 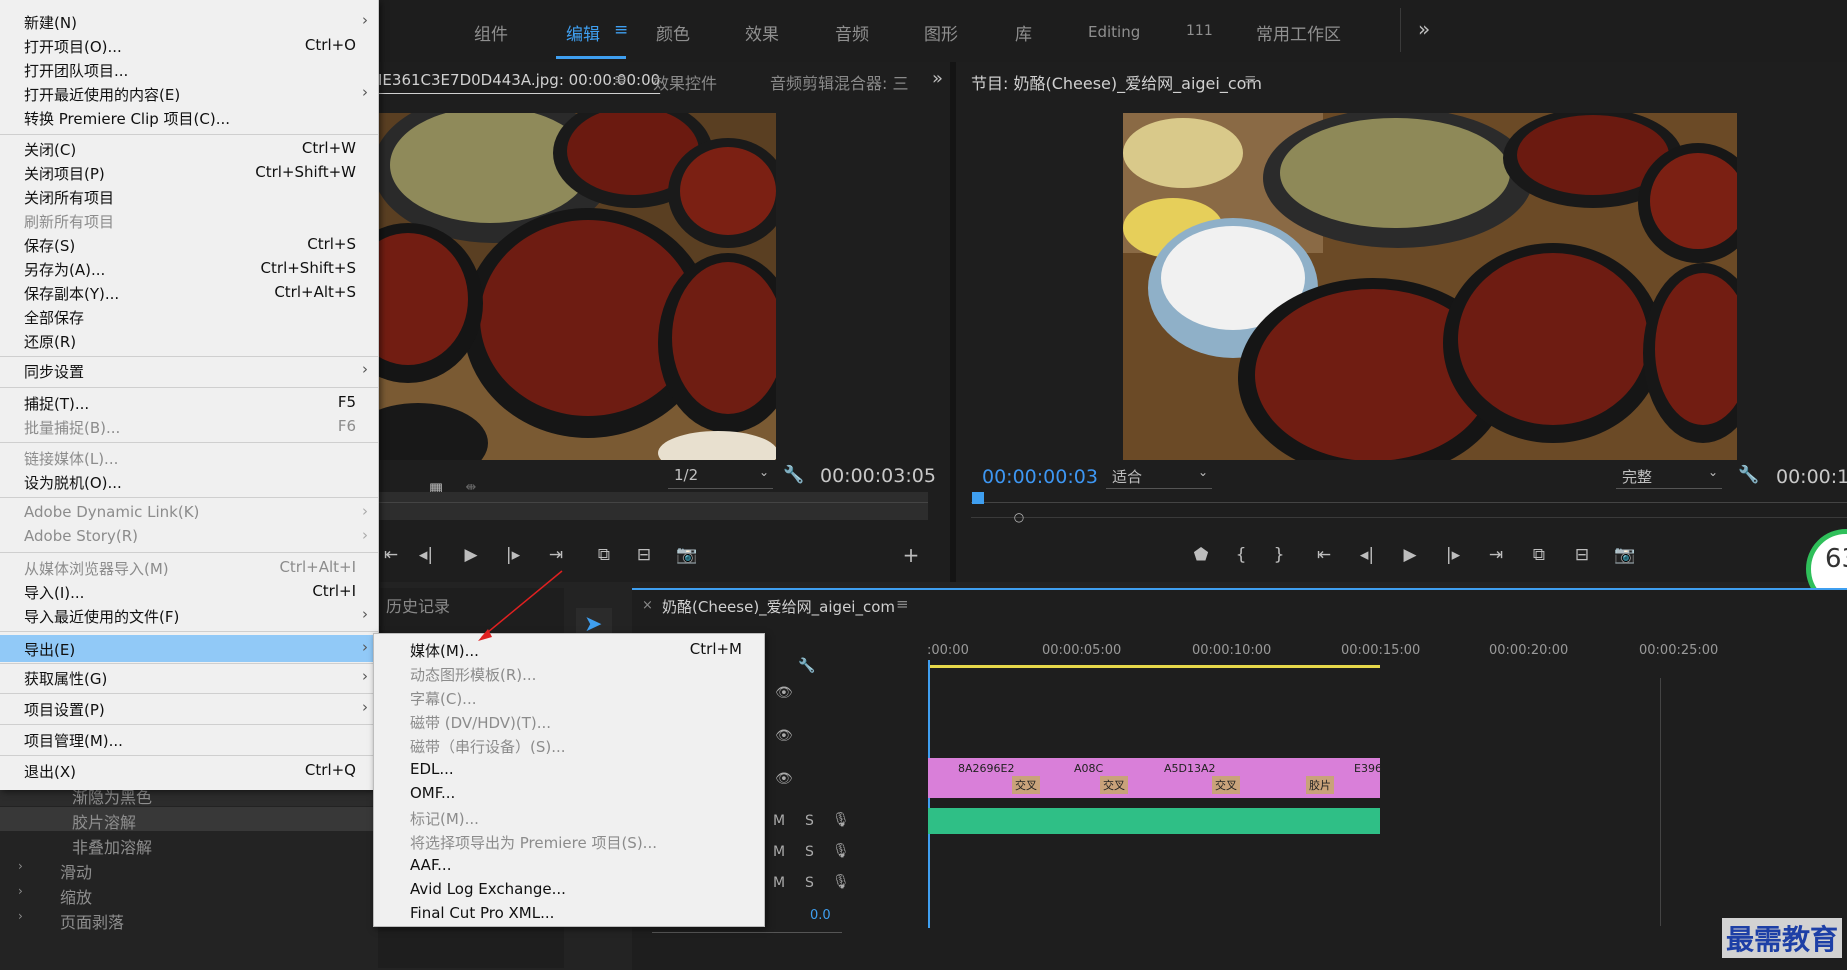 What do you see at coordinates (189, 149) in the screenshot?
I see `menu-item-close: 关闭(C) Ctrl+W` at bounding box center [189, 149].